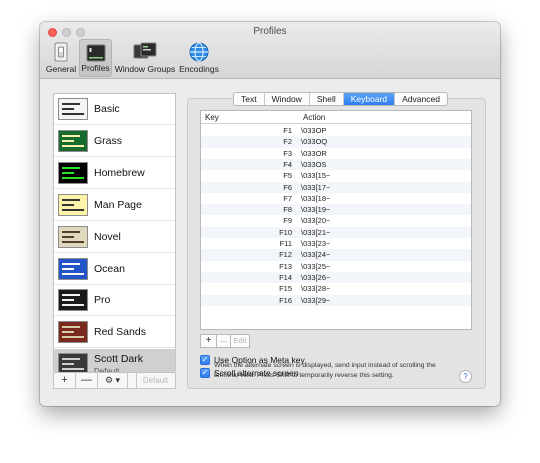 This screenshot has width=540, height=463. What do you see at coordinates (212, 117) in the screenshot?
I see `column-header-key: Key` at bounding box center [212, 117].